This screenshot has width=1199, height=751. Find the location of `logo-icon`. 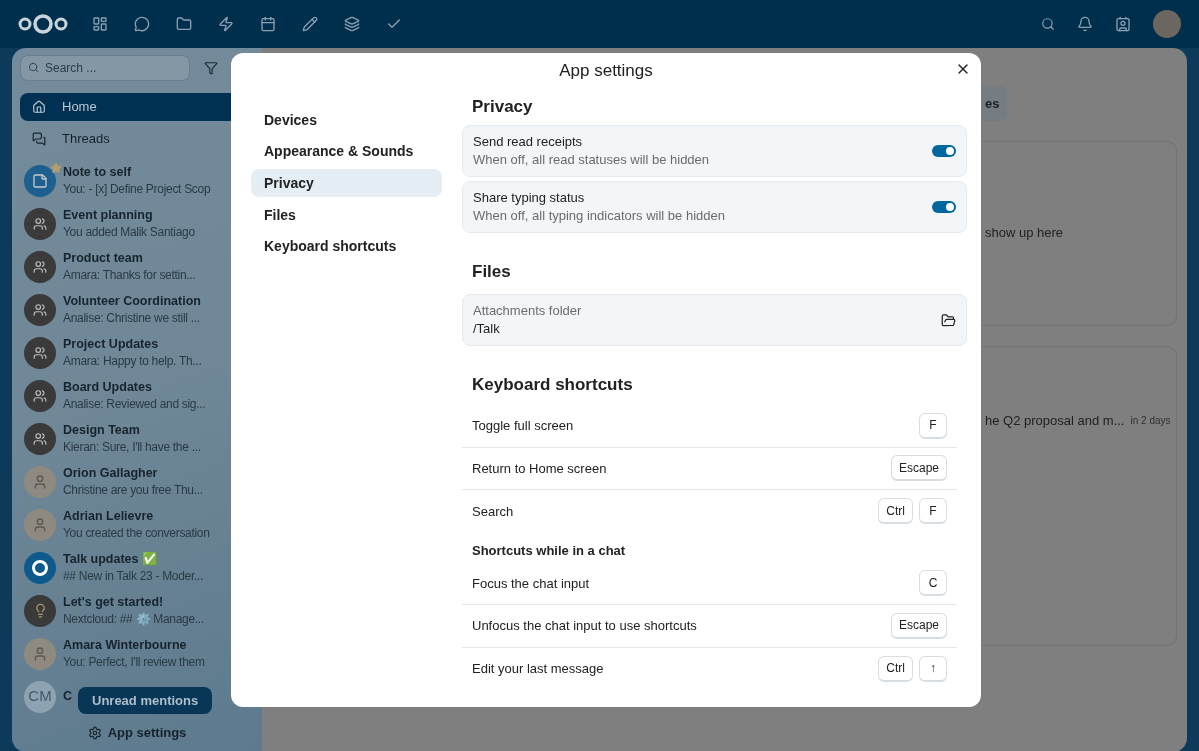

logo-icon is located at coordinates (43, 24).